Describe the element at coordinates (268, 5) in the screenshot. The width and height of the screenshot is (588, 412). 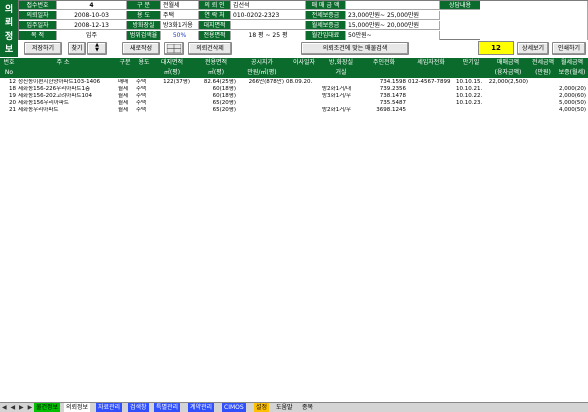
I see `client-name-field: 김선석` at that location.